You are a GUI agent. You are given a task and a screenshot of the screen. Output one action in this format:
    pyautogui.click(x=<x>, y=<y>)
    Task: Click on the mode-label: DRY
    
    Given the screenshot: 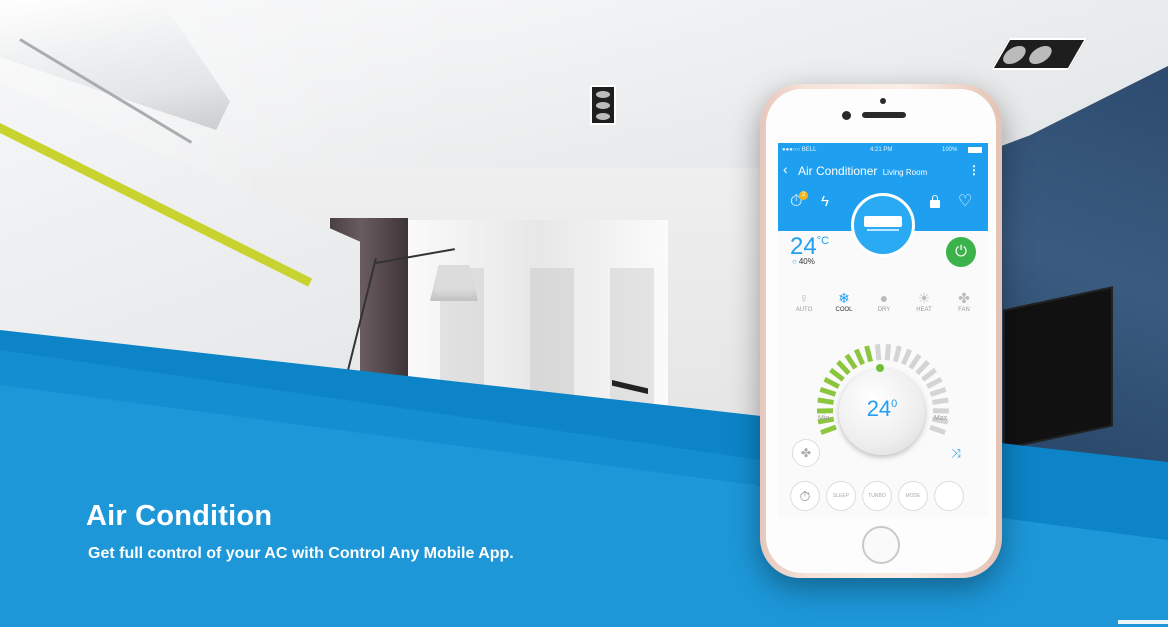 What is the action you would take?
    pyautogui.click(x=884, y=310)
    